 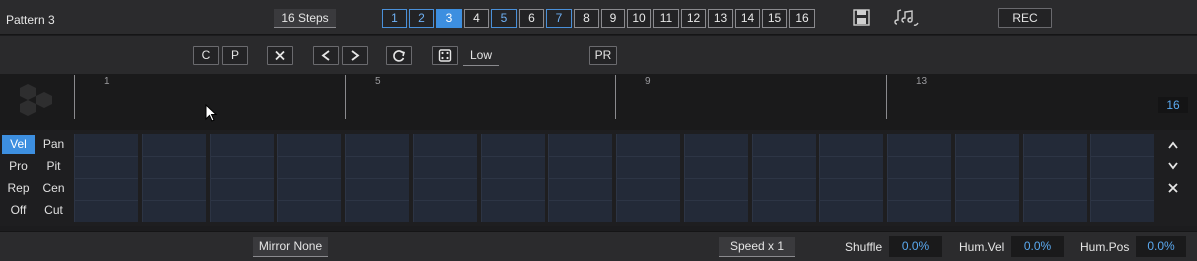 What do you see at coordinates (802, 18) in the screenshot?
I see `pattern-button: 16` at bounding box center [802, 18].